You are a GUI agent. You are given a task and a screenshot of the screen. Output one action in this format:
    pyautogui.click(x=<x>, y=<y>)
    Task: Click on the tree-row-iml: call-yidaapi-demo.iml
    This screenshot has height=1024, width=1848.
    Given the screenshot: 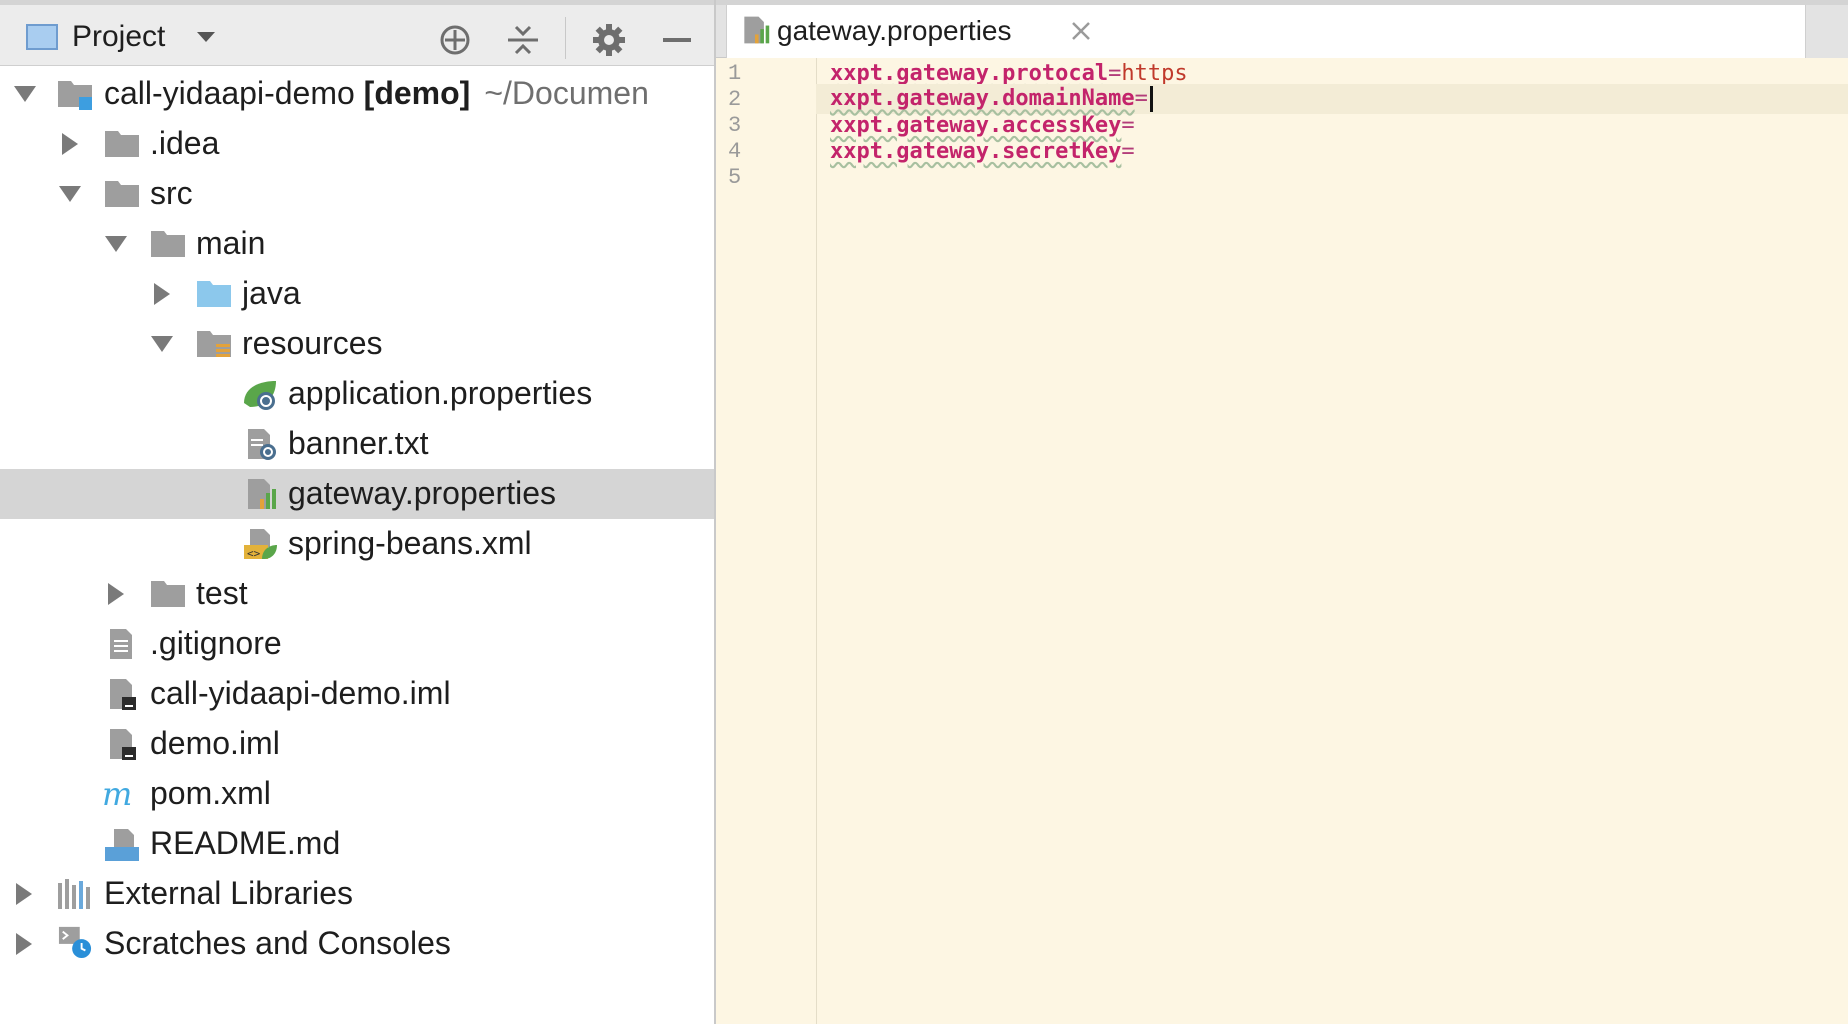 What is the action you would take?
    pyautogui.click(x=357, y=694)
    